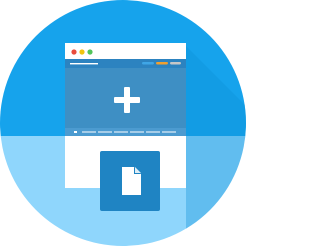  I want to click on header-pill-grey, so click(175, 63).